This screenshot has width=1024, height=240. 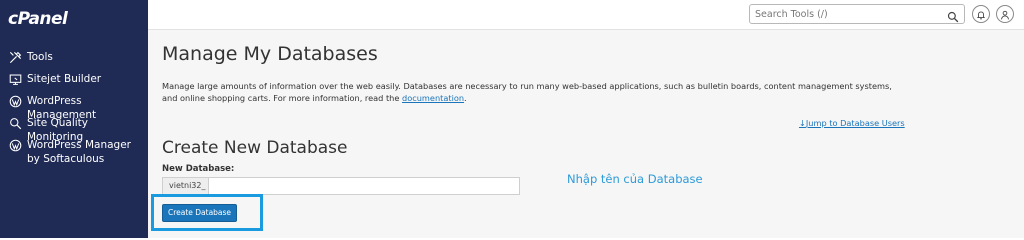 What do you see at coordinates (198, 169) in the screenshot?
I see `new-database-label: New Database:` at bounding box center [198, 169].